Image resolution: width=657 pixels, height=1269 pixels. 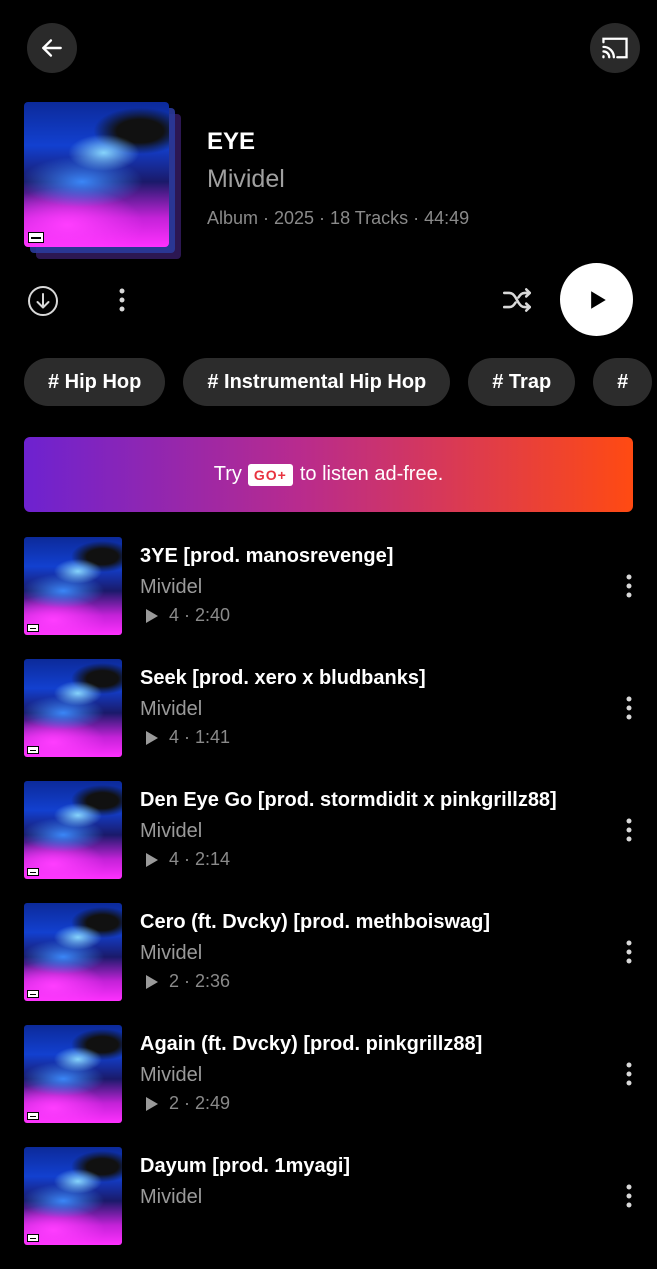 I want to click on cast-button, so click(x=615, y=48).